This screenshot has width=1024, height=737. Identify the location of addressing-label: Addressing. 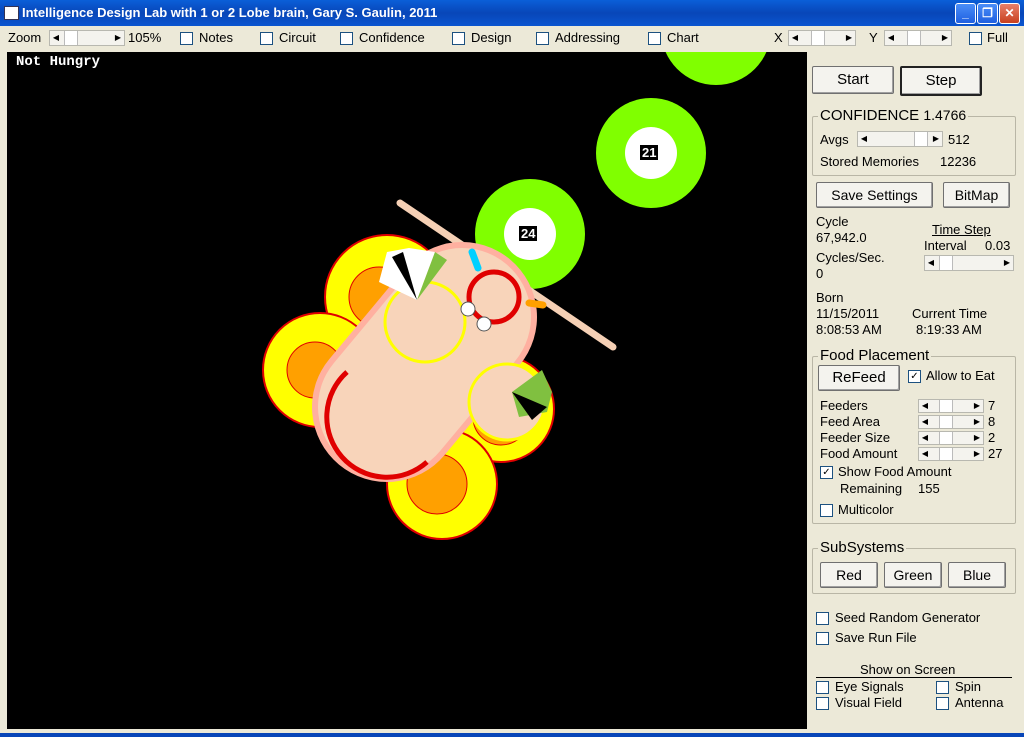
(588, 37).